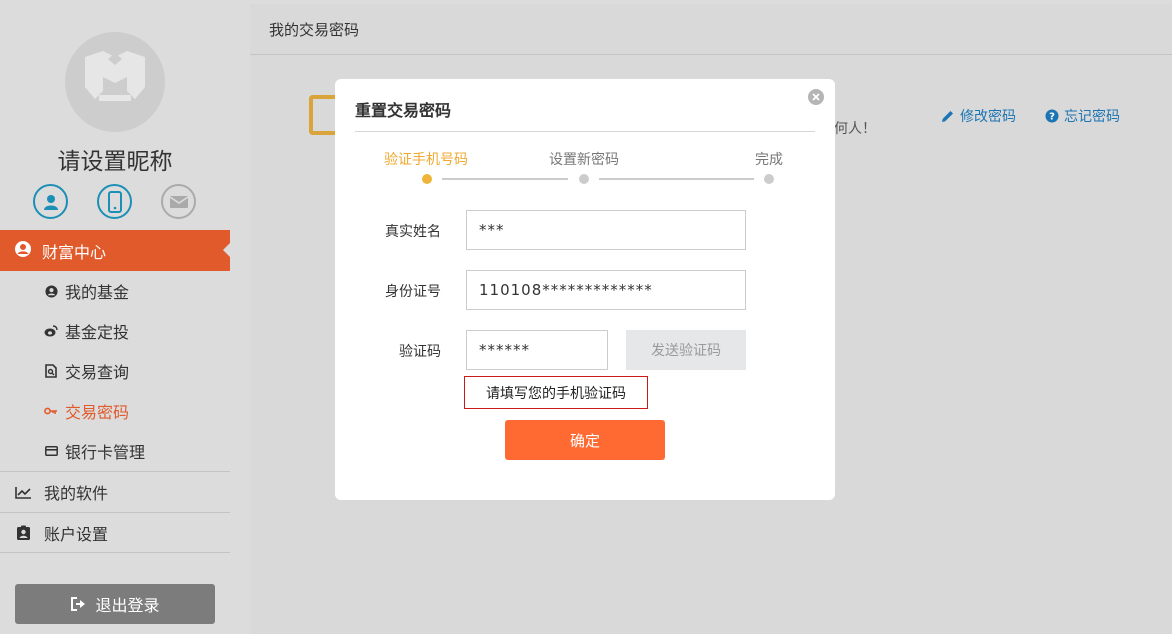 The height and width of the screenshot is (634, 1172). I want to click on send-code-button: 发送验证码, so click(686, 350).